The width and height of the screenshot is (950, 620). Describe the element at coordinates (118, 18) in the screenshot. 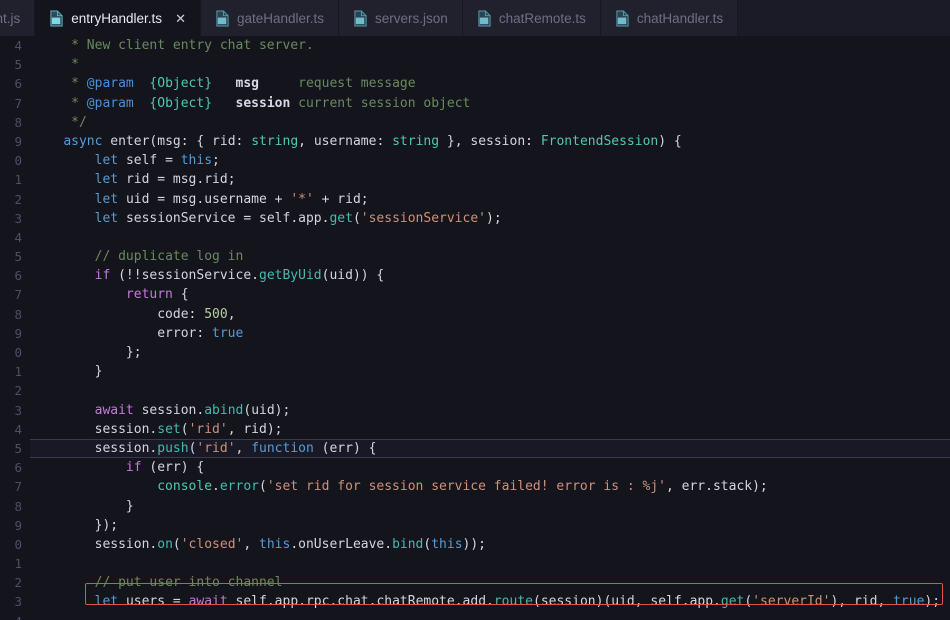

I see `editor-tab-entryhandler-ts: entryHandler.ts ✕` at that location.